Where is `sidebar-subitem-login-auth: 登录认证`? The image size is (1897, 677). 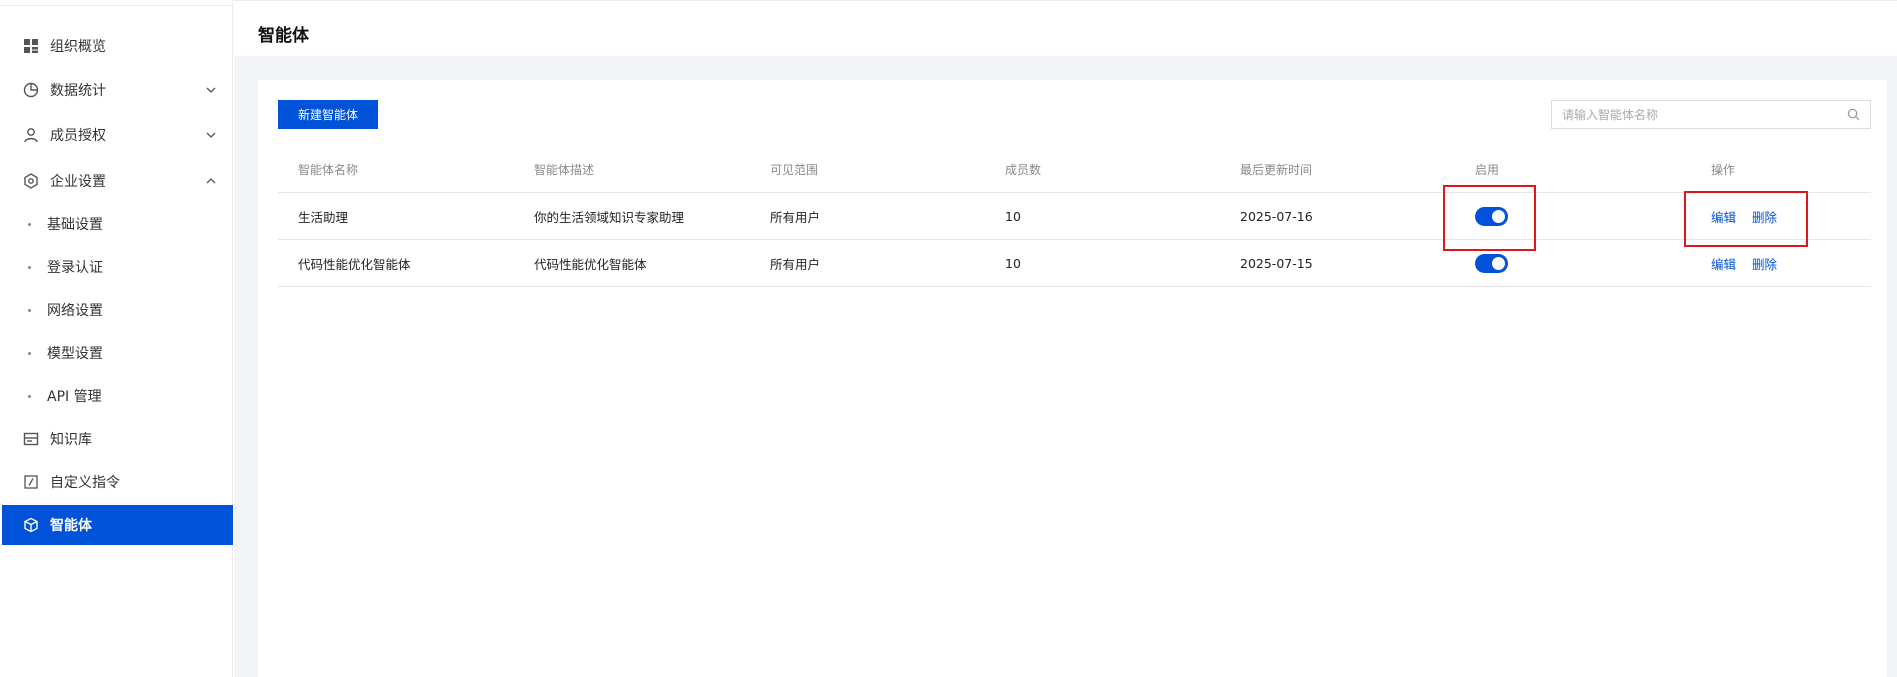
sidebar-subitem-login-auth: 登录认证 is located at coordinates (117, 267).